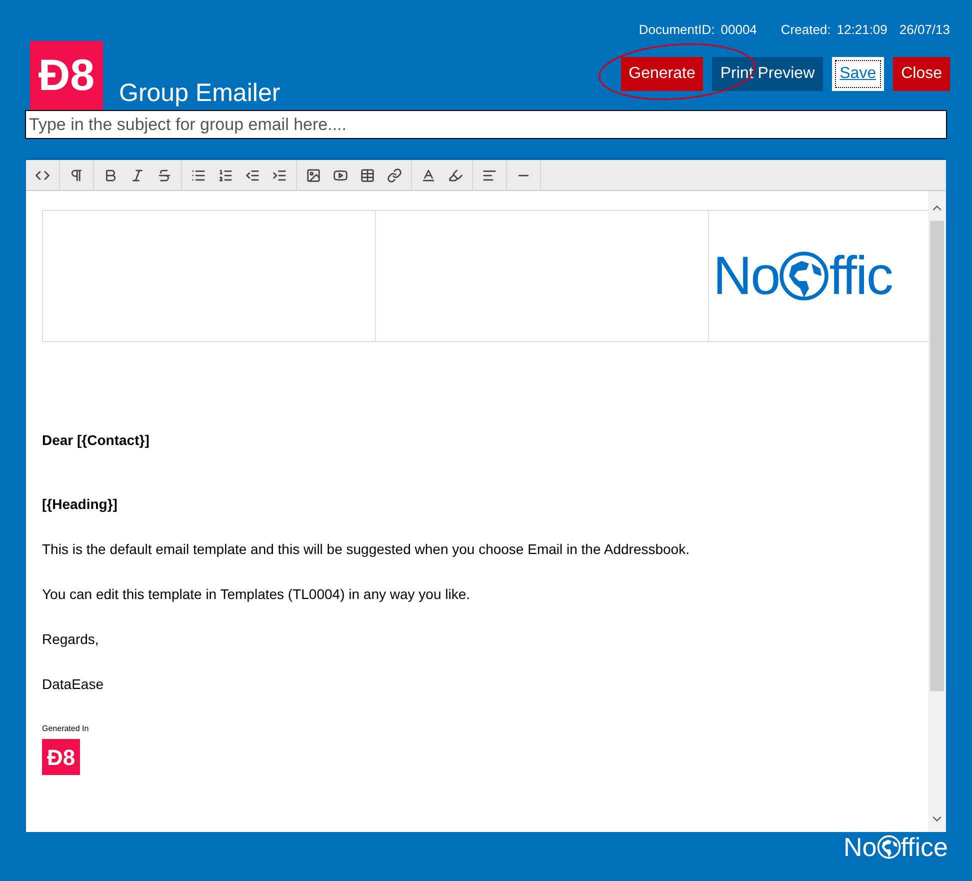 The width and height of the screenshot is (972, 881). Describe the element at coordinates (862, 30) in the screenshot. I see `created-time: 12:21:09` at that location.